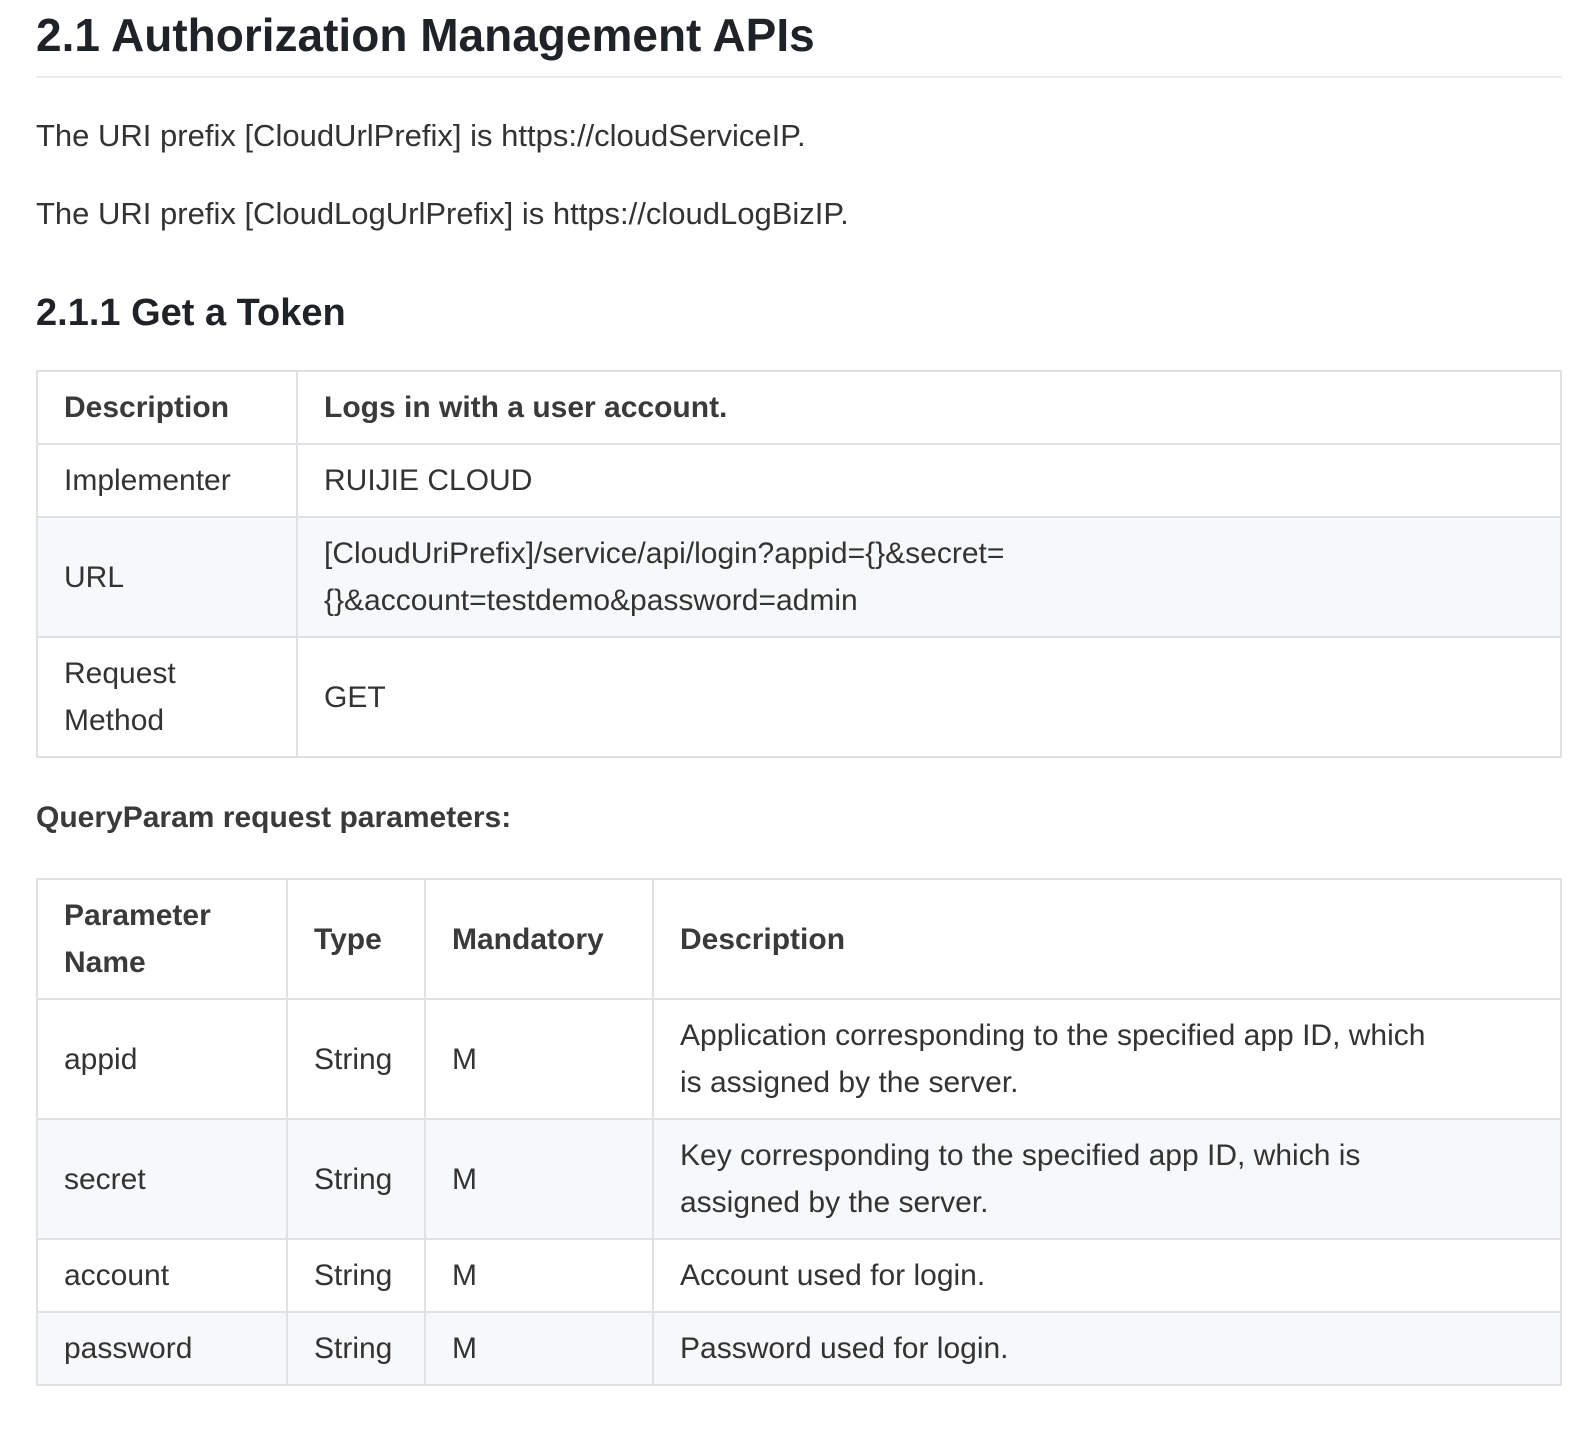 Image resolution: width=1596 pixels, height=1436 pixels. I want to click on mandatory-header: Mandatory, so click(539, 939).